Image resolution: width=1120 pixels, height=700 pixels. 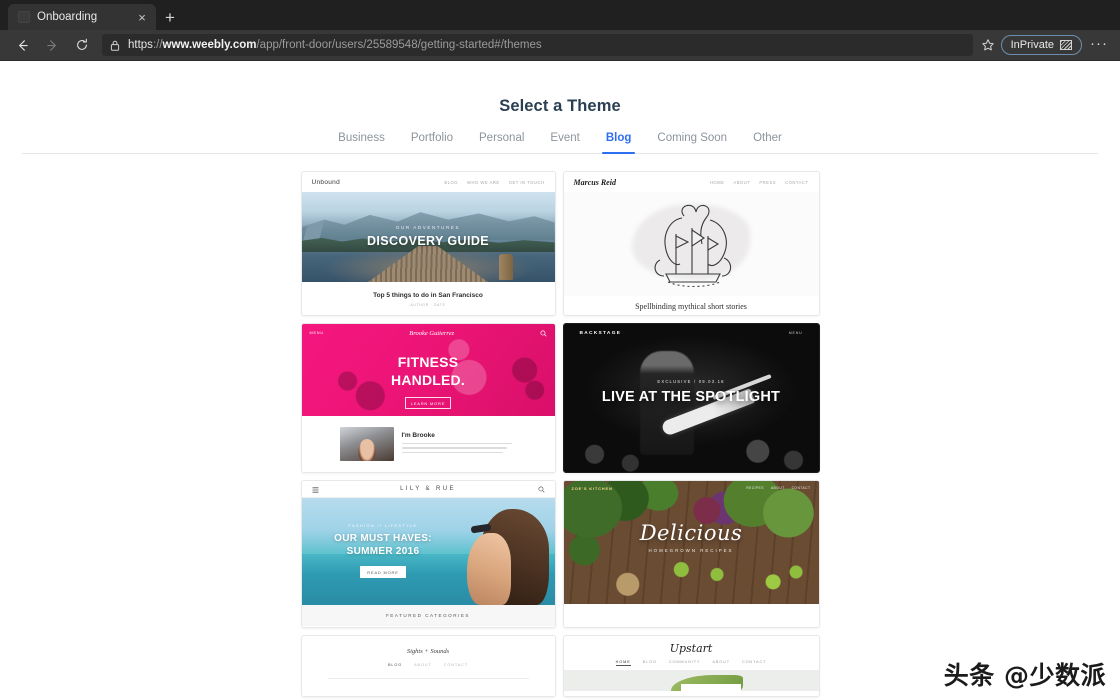 I want to click on url-host: www.weebly.com, so click(x=209, y=45).